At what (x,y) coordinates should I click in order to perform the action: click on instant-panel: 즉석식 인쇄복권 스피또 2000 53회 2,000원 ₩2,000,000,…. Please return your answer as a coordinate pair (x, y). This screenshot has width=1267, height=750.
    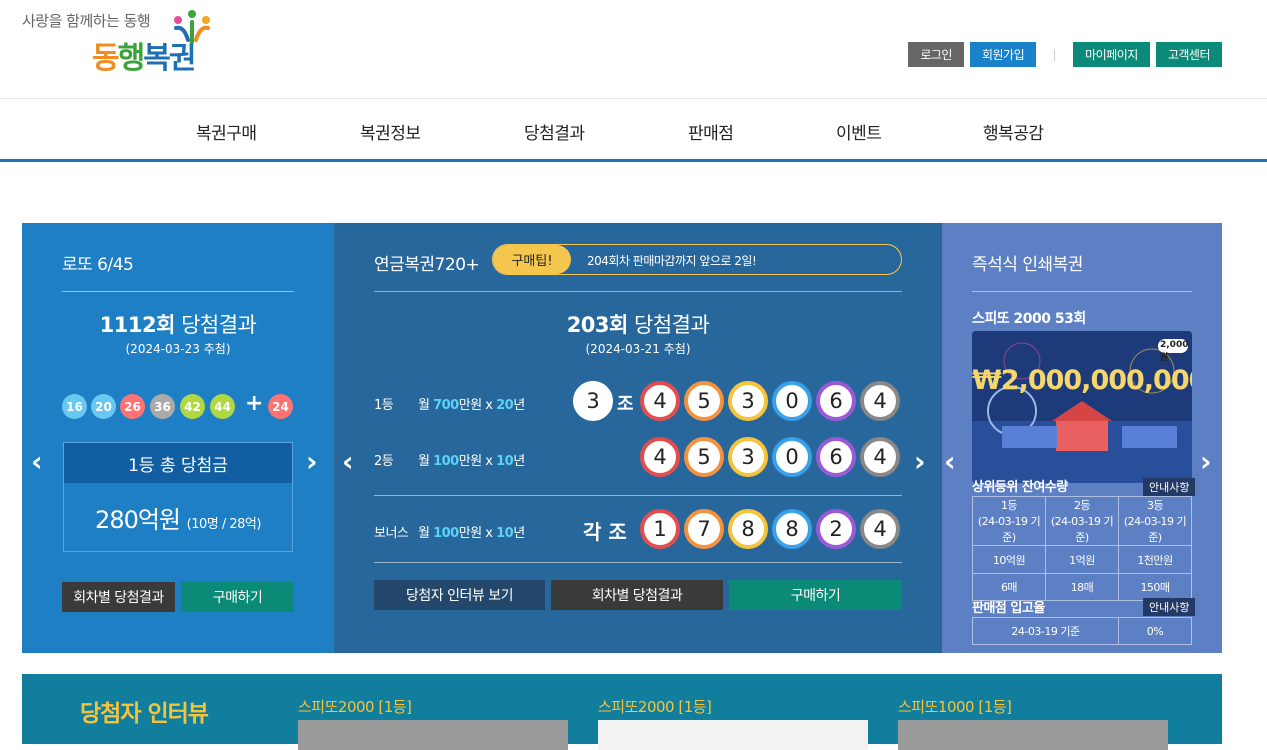
    Looking at the image, I should click on (1082, 438).